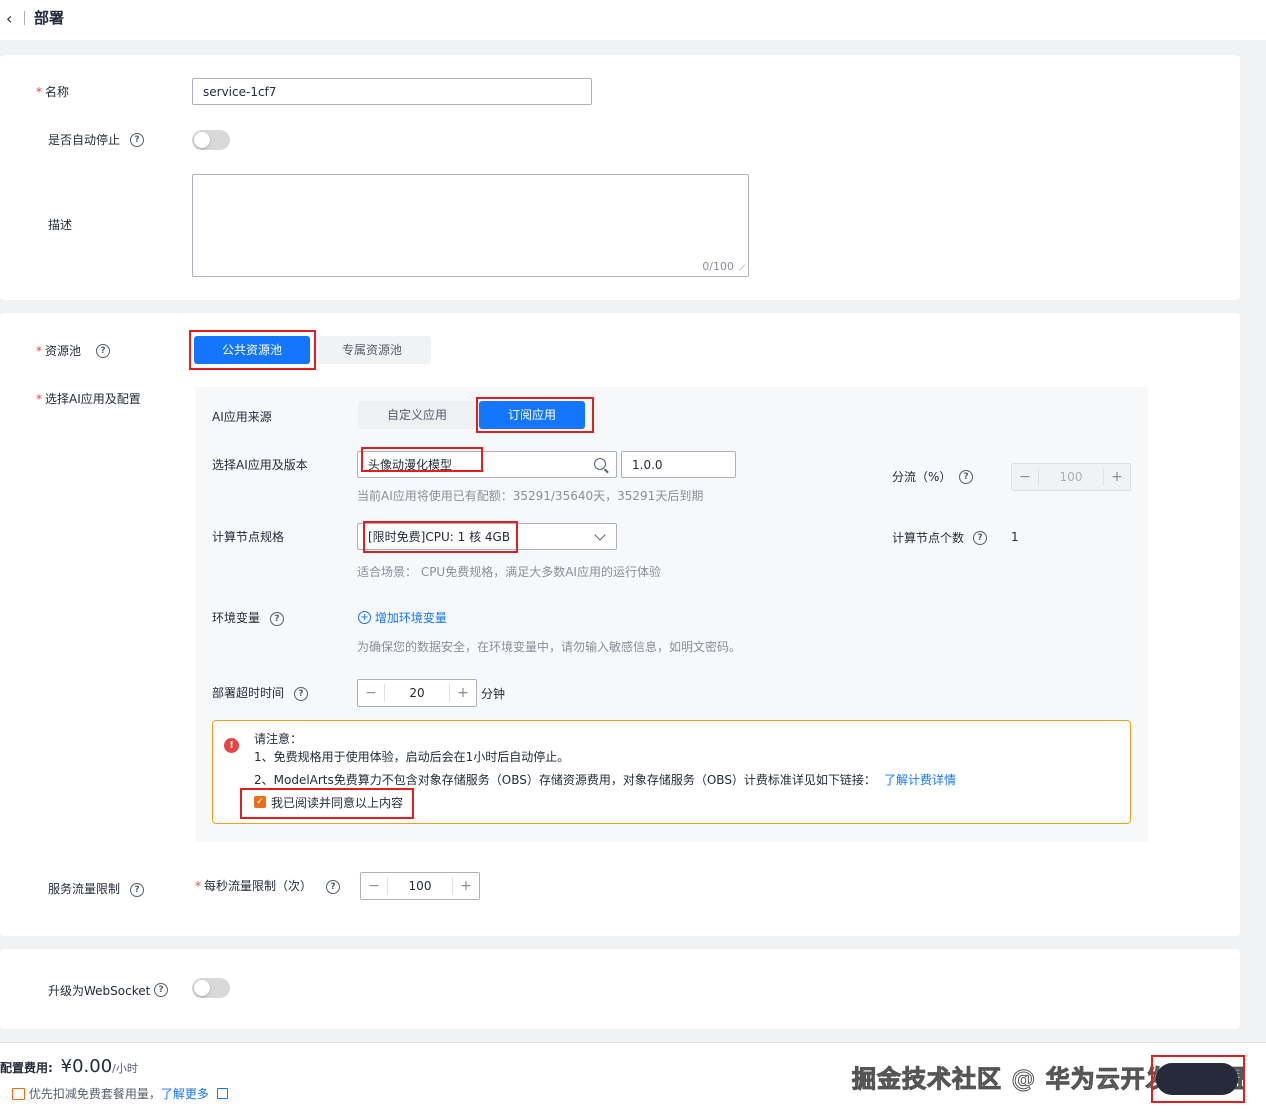 The height and width of the screenshot is (1119, 1266). What do you see at coordinates (549, 647) in the screenshot?
I see `env-hint: 为确保您的数据安全，在环境变量中，请勿输入敏感信息，如明文密码。` at bounding box center [549, 647].